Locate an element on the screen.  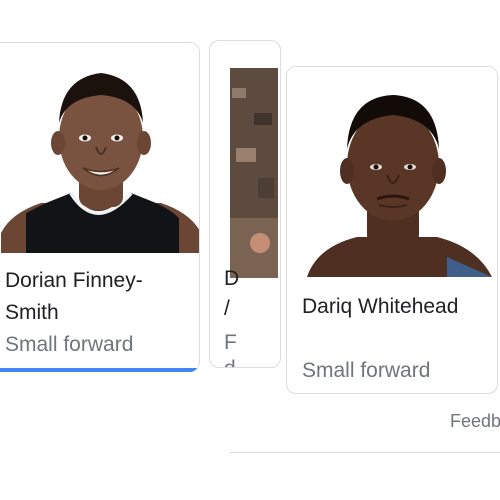
player-name-fragment: / is located at coordinates (227, 308).